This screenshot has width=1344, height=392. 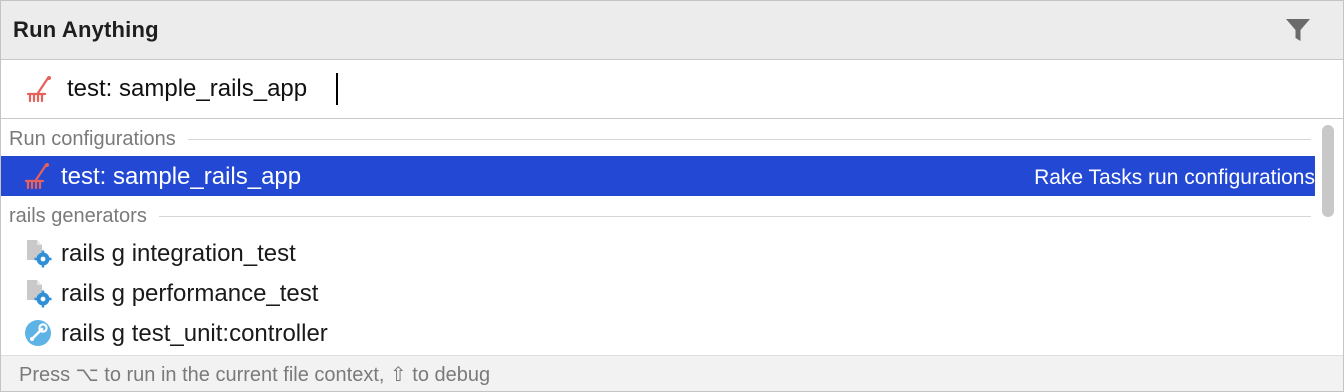 I want to click on section-label: Run configurations, so click(x=92, y=138).